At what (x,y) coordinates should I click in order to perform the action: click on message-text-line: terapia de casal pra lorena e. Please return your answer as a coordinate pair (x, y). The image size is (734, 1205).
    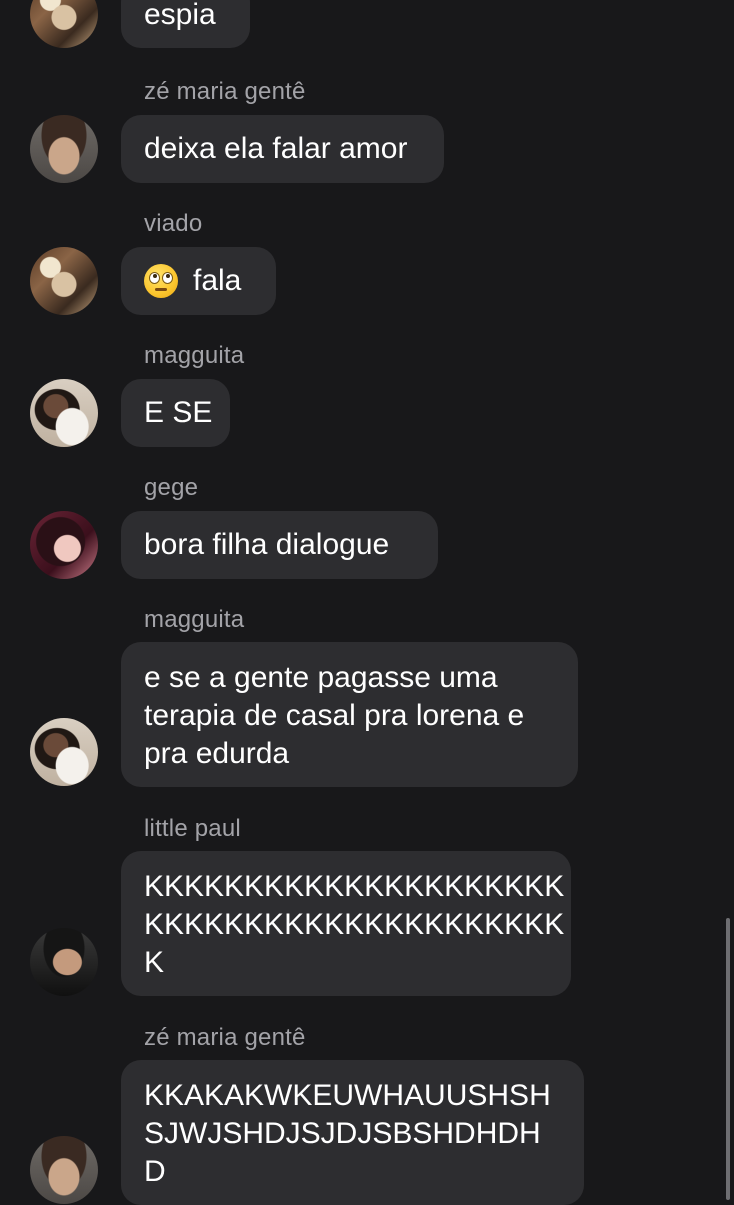
    Looking at the image, I should click on (334, 715).